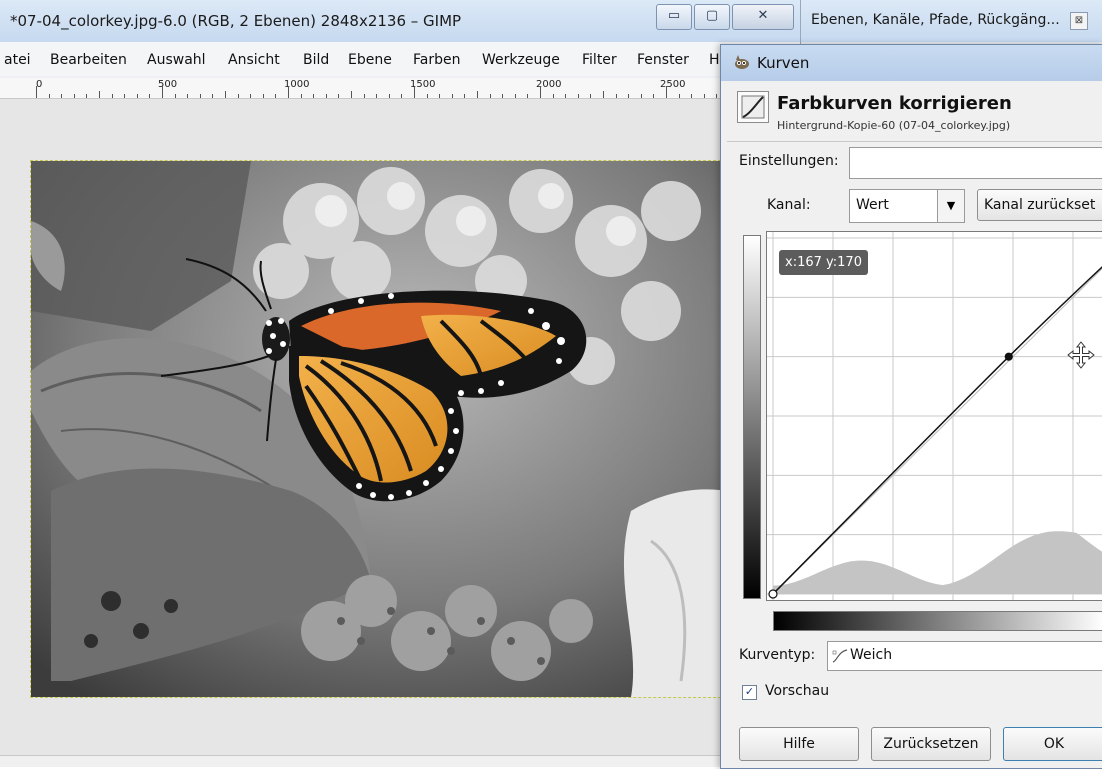 The height and width of the screenshot is (769, 1102). What do you see at coordinates (88, 60) in the screenshot?
I see `menu-edit: Bearbeiten` at bounding box center [88, 60].